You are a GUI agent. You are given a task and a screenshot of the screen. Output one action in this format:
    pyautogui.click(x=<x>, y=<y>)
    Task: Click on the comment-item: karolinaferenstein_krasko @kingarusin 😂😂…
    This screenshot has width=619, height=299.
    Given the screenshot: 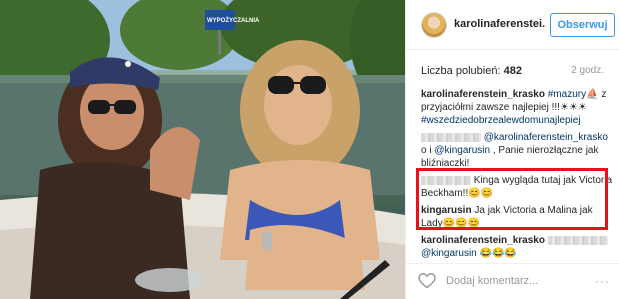 What is the action you would take?
    pyautogui.click(x=517, y=247)
    